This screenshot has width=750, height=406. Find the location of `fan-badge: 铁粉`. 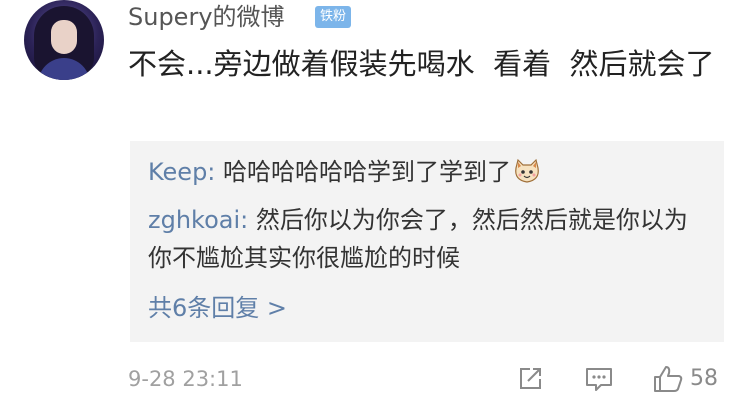

fan-badge: 铁粉 is located at coordinates (333, 17).